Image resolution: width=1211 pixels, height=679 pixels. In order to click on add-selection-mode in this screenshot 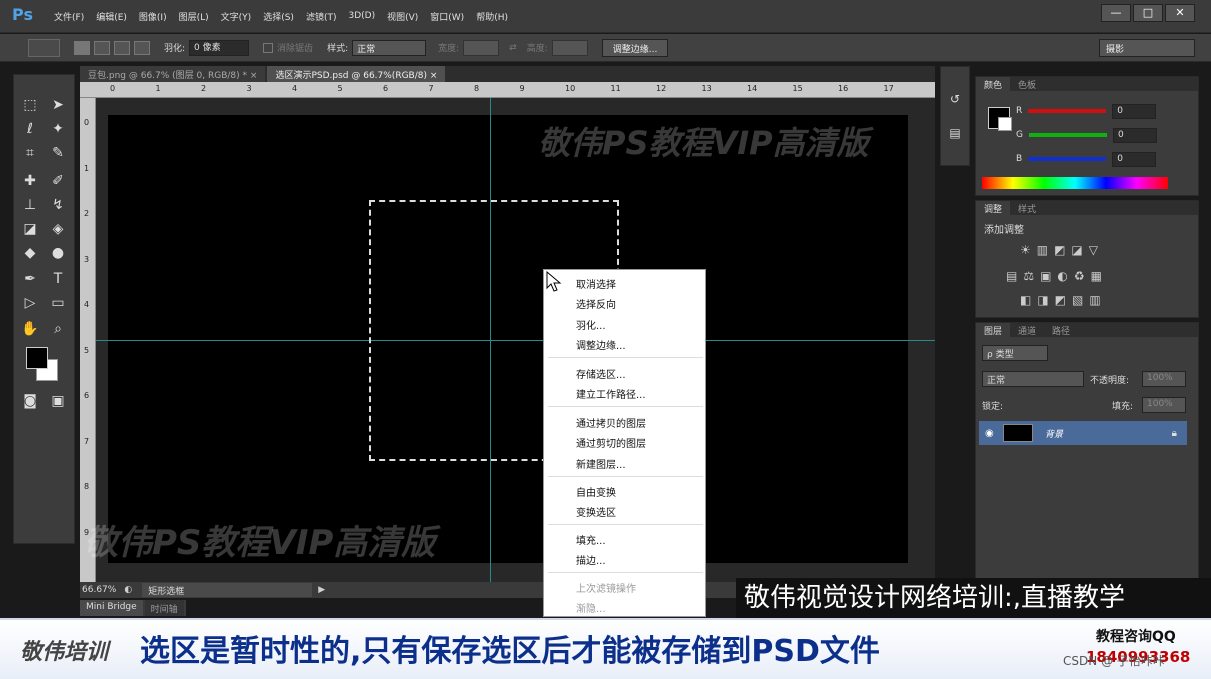, I will do `click(102, 47)`.